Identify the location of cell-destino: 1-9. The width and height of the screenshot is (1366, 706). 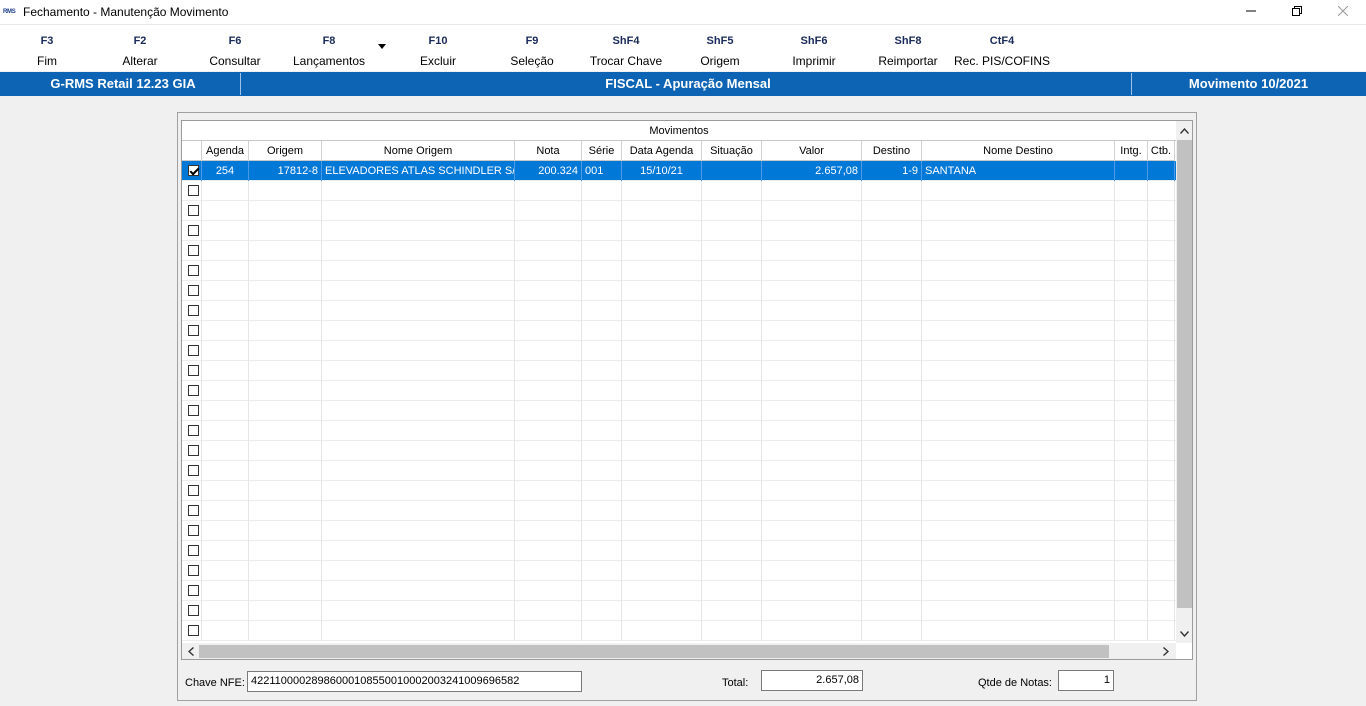
(892, 171).